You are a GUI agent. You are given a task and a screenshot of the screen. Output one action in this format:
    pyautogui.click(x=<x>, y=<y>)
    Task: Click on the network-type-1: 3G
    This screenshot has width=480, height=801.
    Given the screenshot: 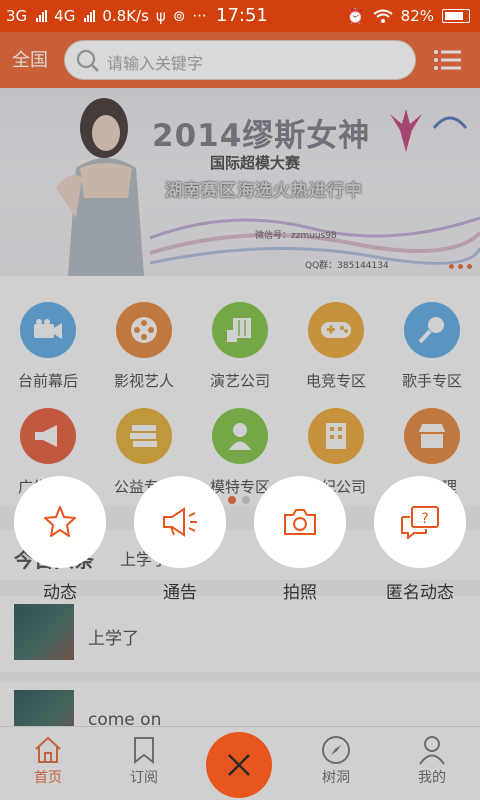 What is the action you would take?
    pyautogui.click(x=17, y=16)
    